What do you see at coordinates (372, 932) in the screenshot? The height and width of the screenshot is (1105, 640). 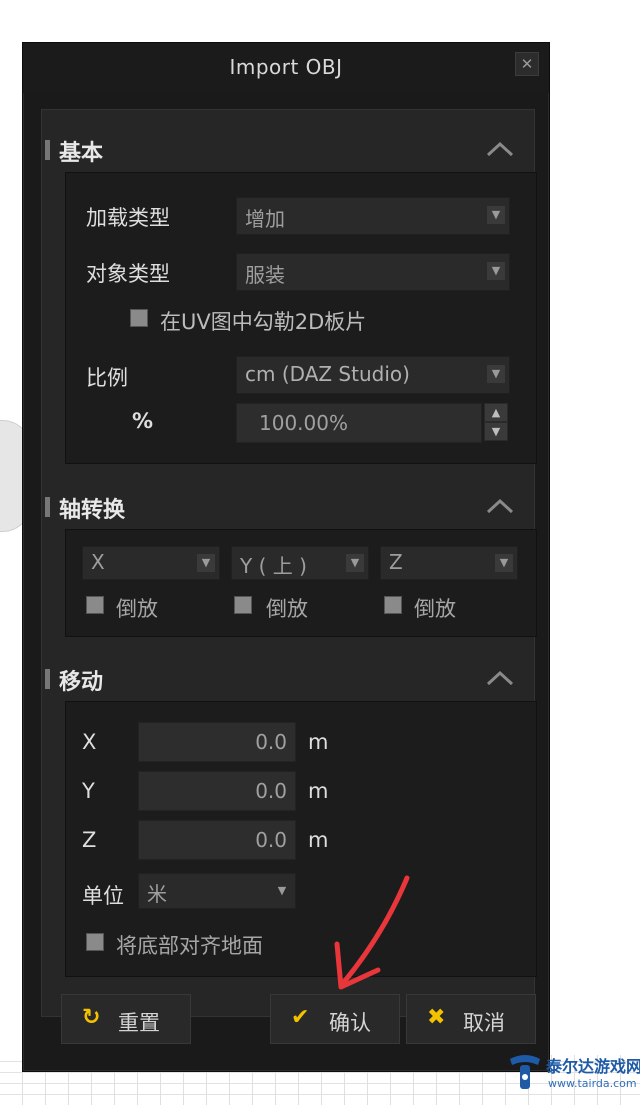 I see `annotation-arrow` at bounding box center [372, 932].